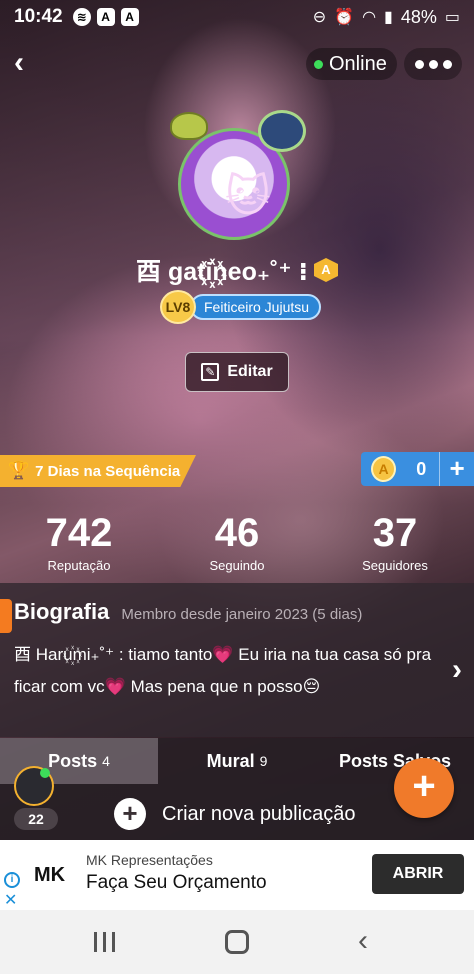 This screenshot has width=474, height=974. What do you see at coordinates (457, 670) in the screenshot?
I see `chevron-right-icon: ›` at bounding box center [457, 670].